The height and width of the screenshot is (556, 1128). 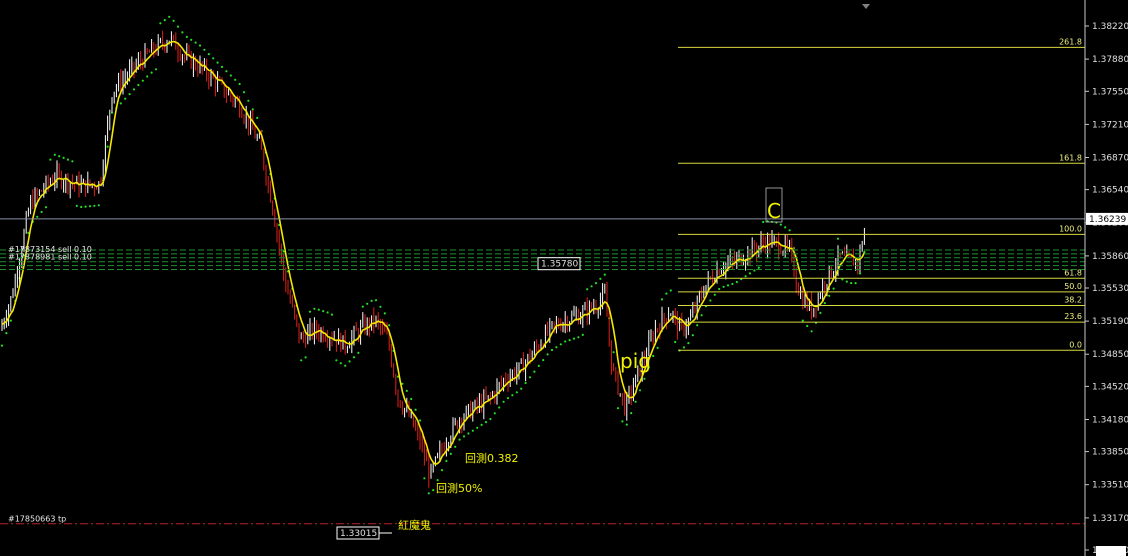 What do you see at coordinates (1075, 344) in the screenshot?
I see `fib-label: 0.0` at bounding box center [1075, 344].